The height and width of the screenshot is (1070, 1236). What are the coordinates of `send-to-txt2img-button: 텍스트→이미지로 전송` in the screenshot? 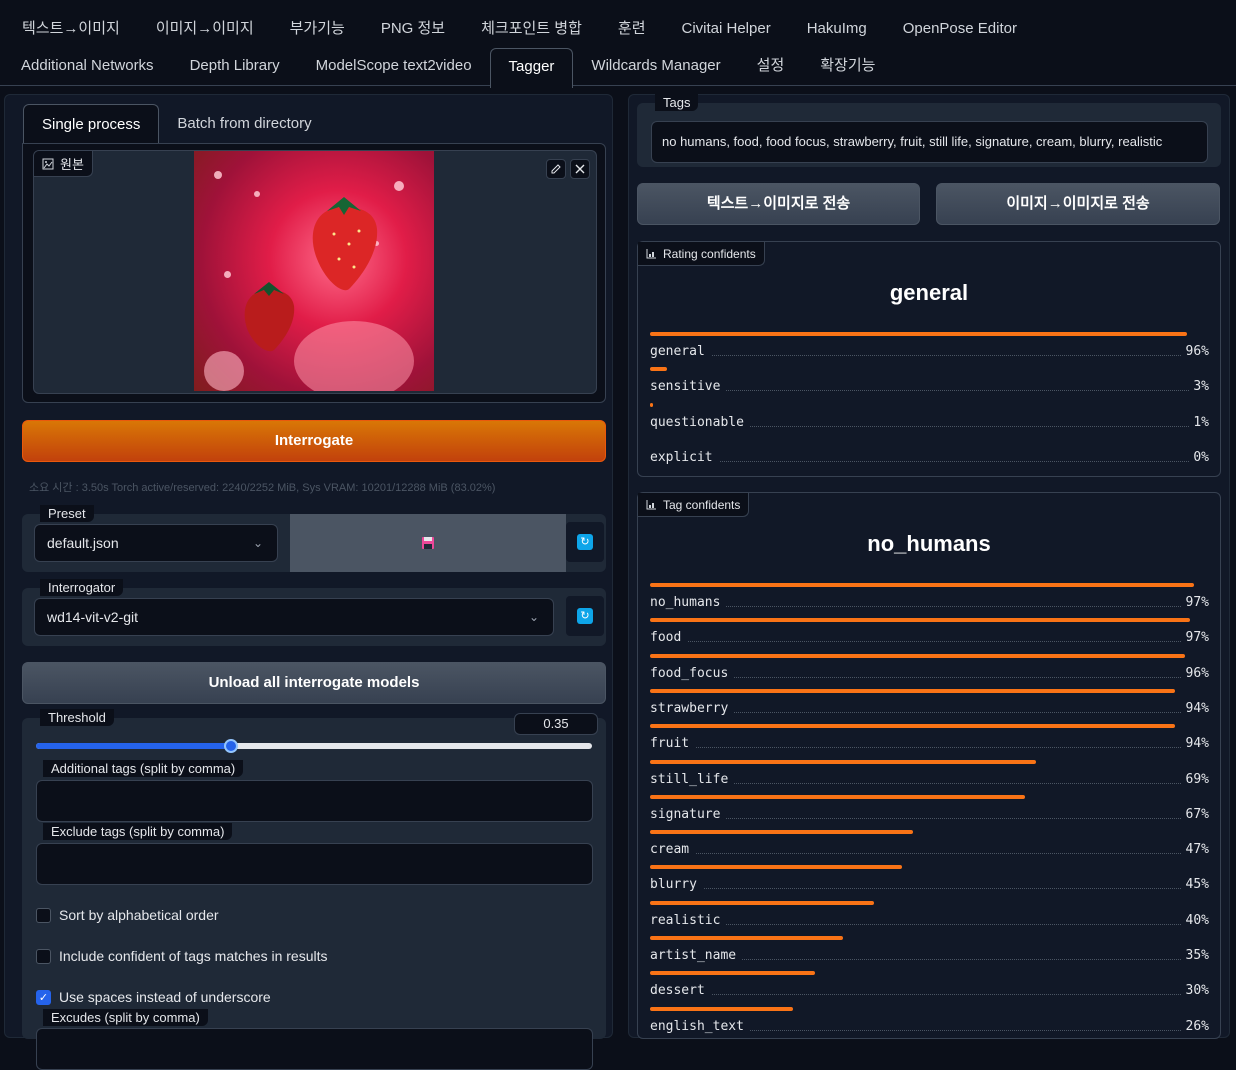 It's located at (778, 204).